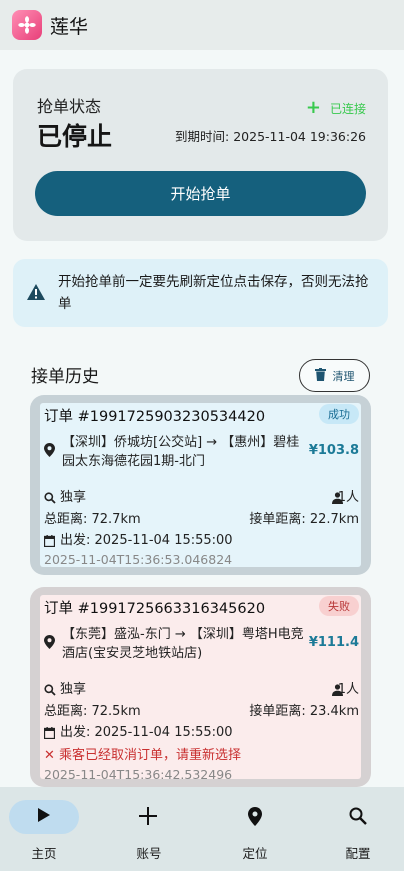 This screenshot has height=871, width=404. Describe the element at coordinates (347, 108) in the screenshot. I see `connection-label: 已连接` at that location.